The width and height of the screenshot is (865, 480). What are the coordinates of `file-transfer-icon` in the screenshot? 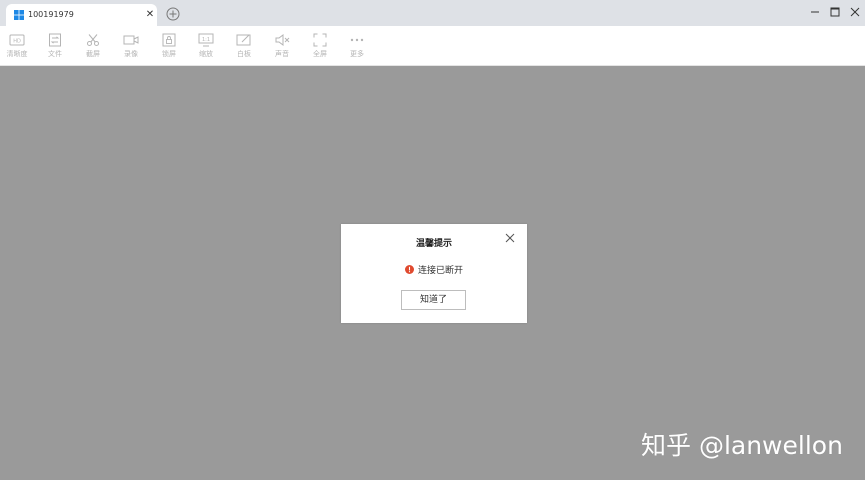 It's located at (55, 40).